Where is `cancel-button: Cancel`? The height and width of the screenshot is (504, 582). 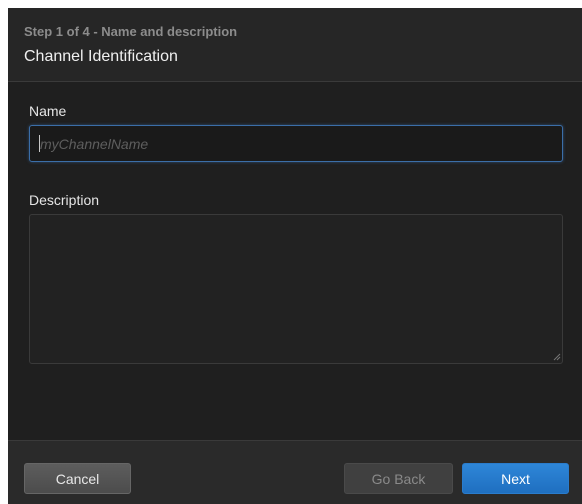
cancel-button: Cancel is located at coordinates (77, 478).